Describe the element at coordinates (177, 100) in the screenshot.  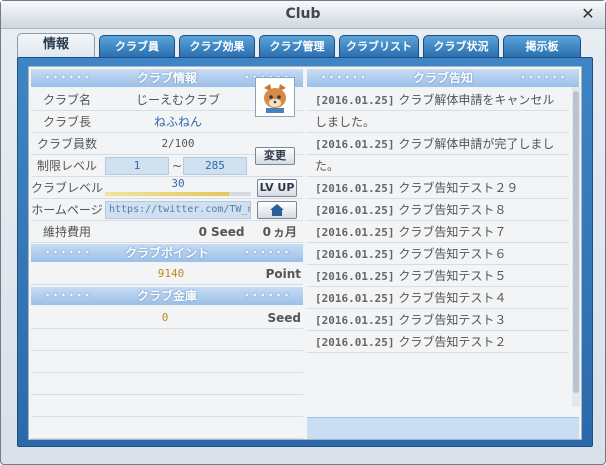
I see `club-name-value: じーえむクラブ` at that location.